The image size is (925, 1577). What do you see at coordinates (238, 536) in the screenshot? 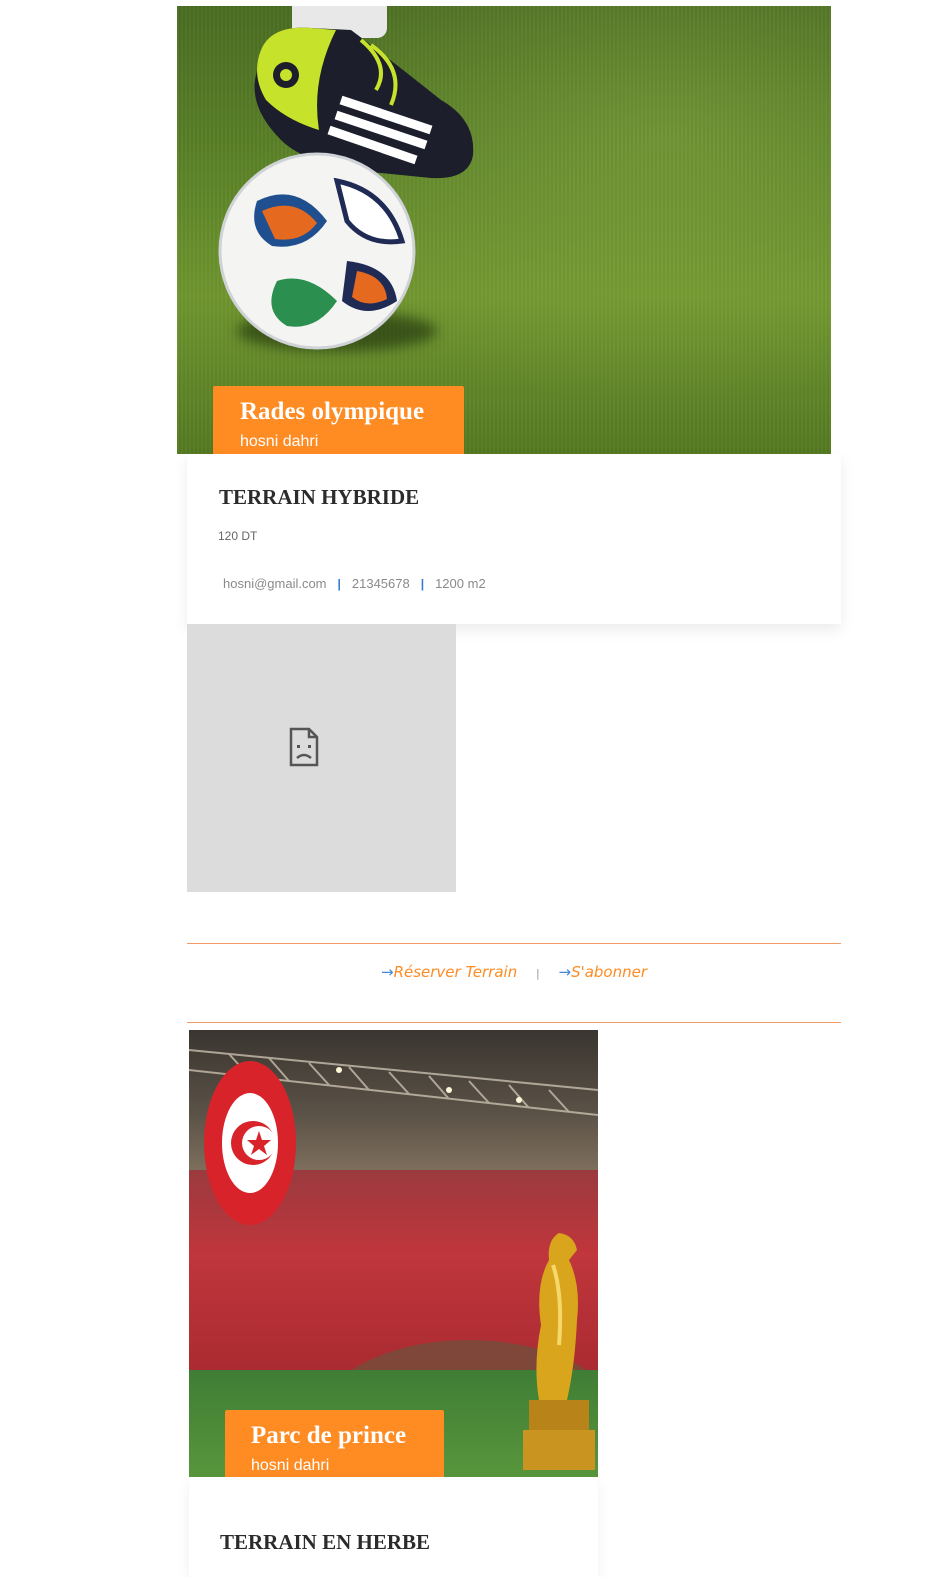
I see `terrain-price: 120 DT` at bounding box center [238, 536].